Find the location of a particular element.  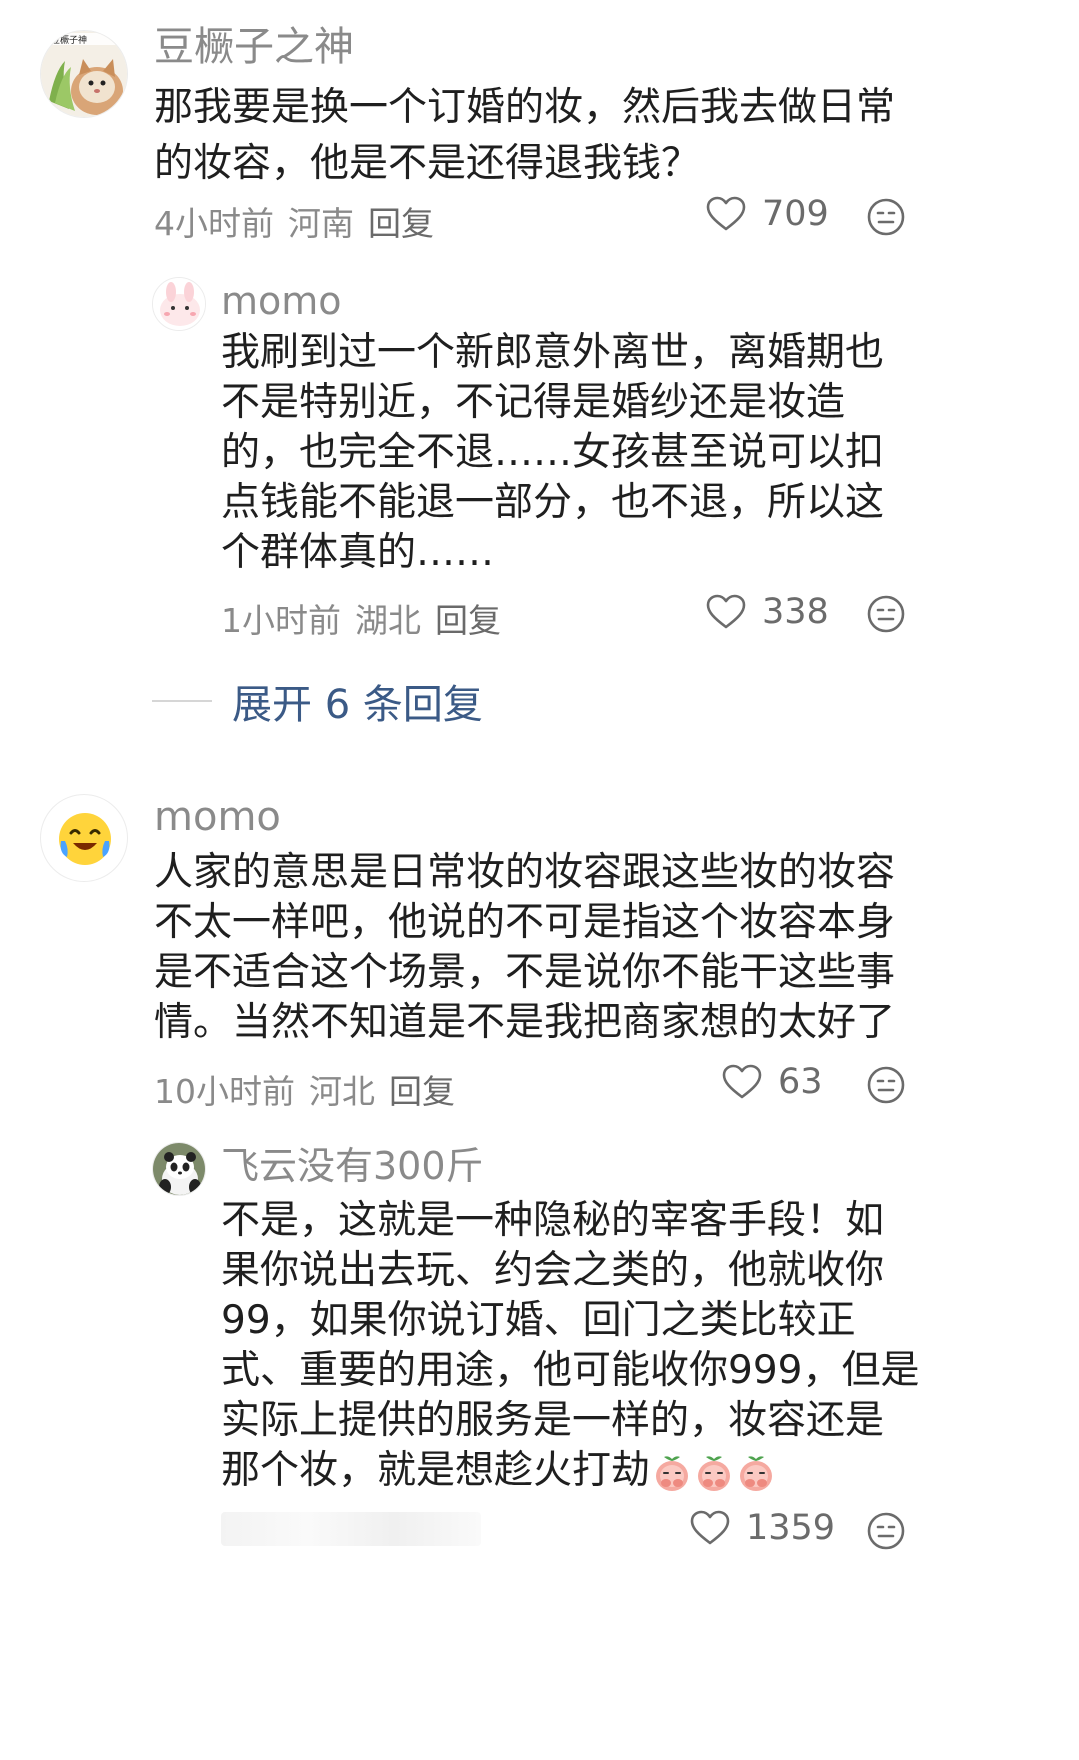

like-button: 338 is located at coordinates (767, 612).